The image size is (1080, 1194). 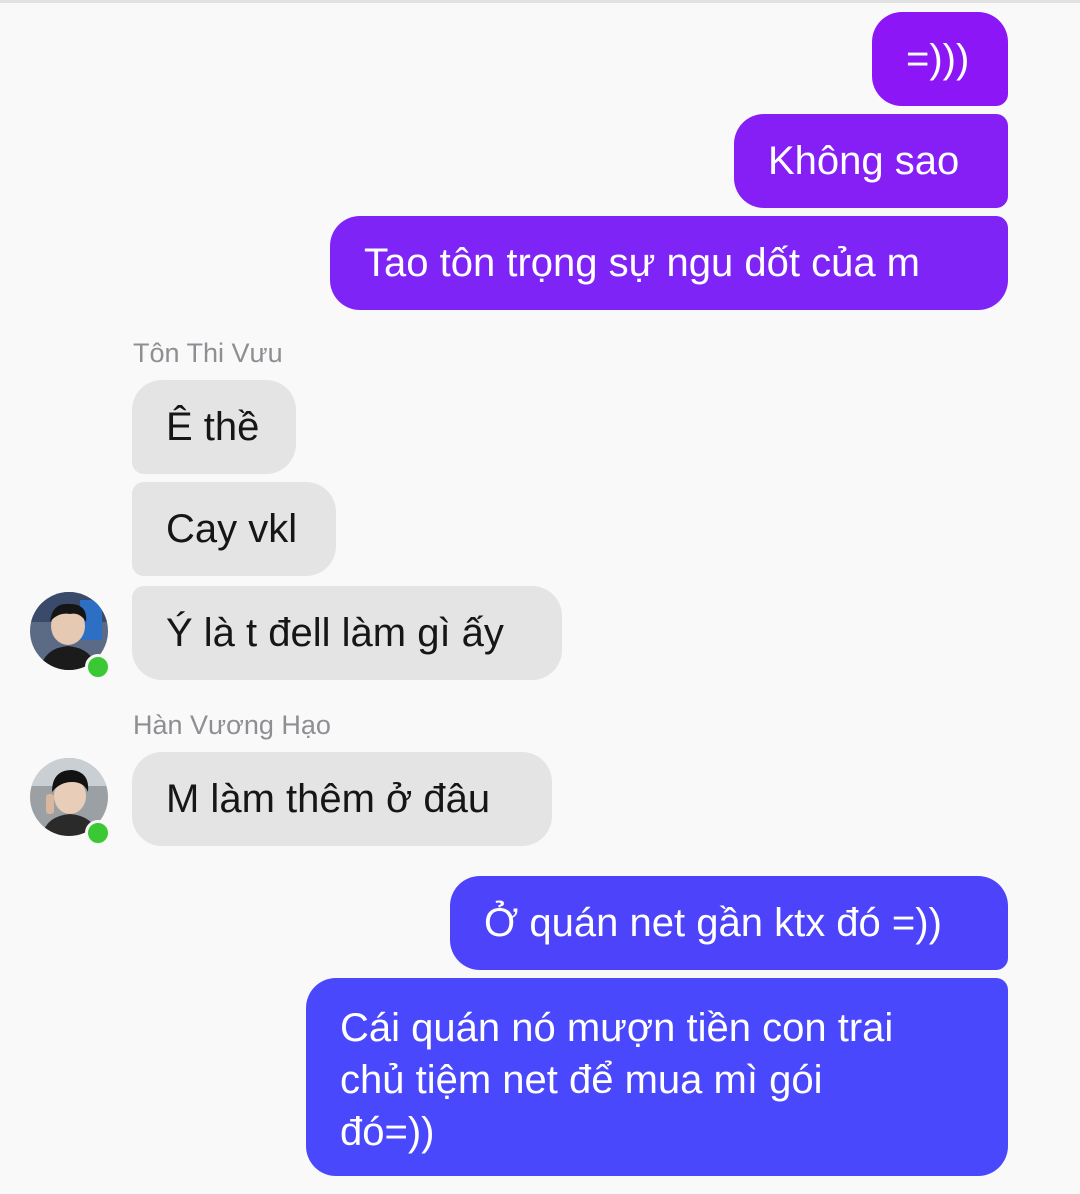 I want to click on message-text: =))), so click(x=938, y=59).